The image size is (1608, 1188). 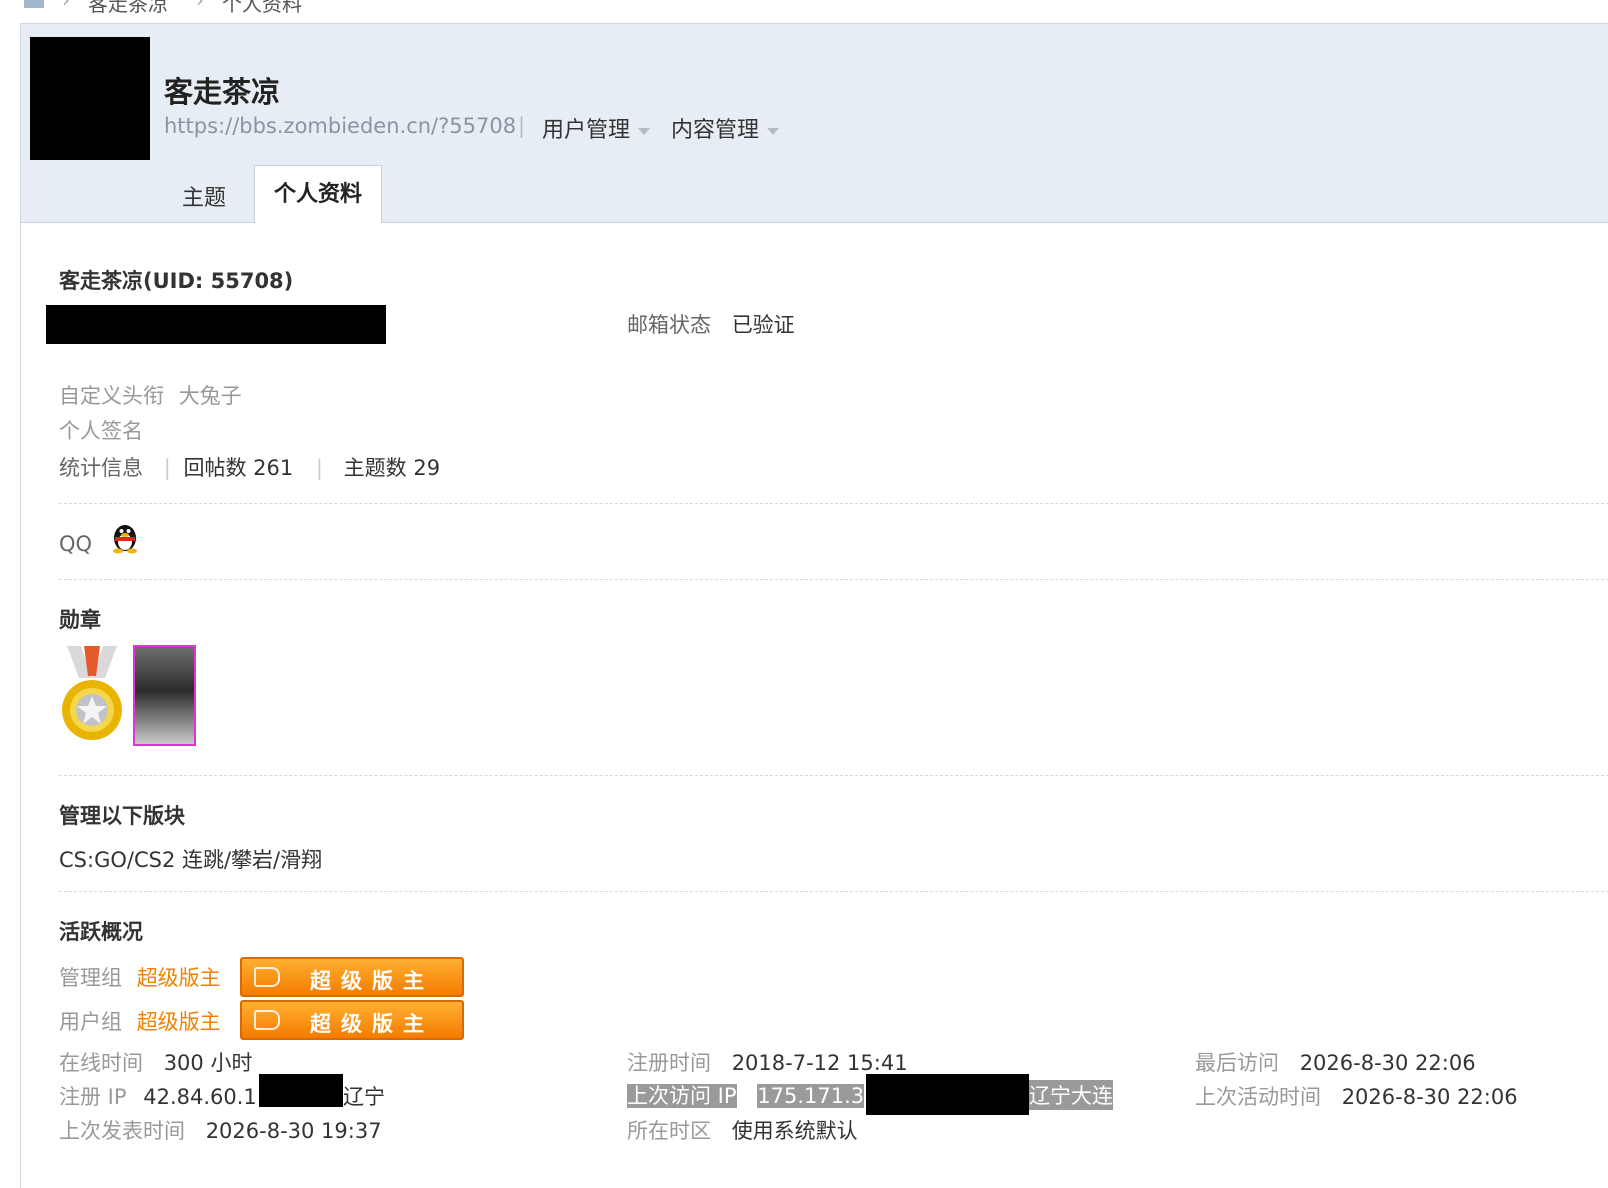 I want to click on tab-profile: 个人资料, so click(x=318, y=194).